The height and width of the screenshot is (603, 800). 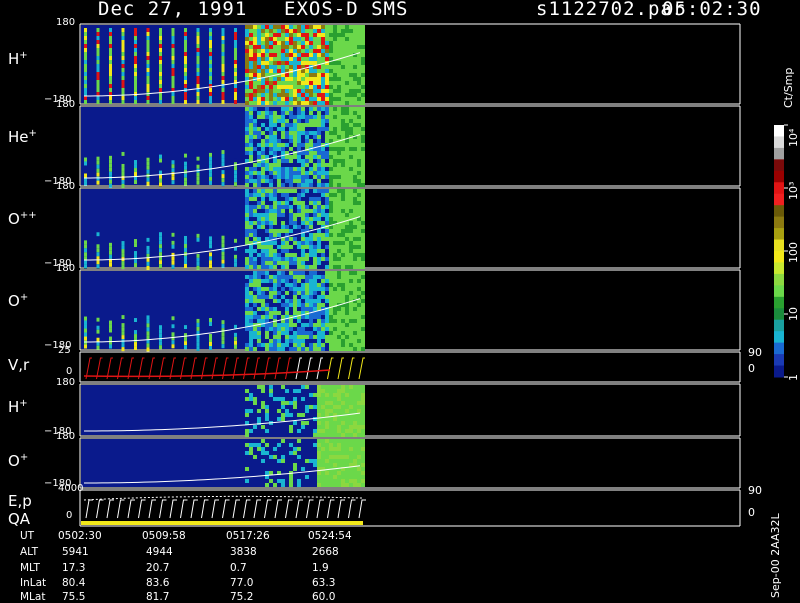 What do you see at coordinates (100, 509) in the screenshot?
I see `energy-trace` at bounding box center [100, 509].